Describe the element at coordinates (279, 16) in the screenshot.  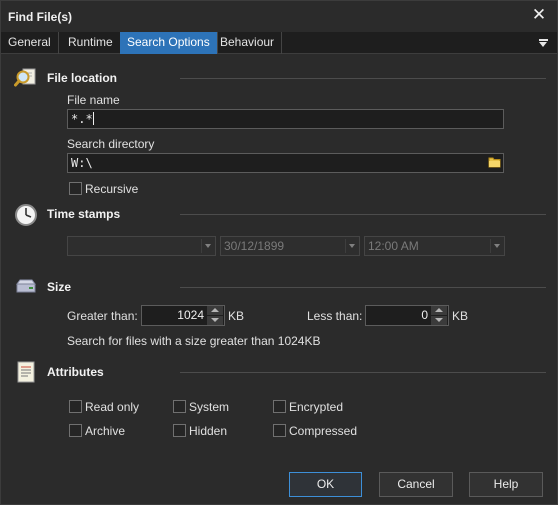
I see `title-bar: Find File(s) ✕` at that location.